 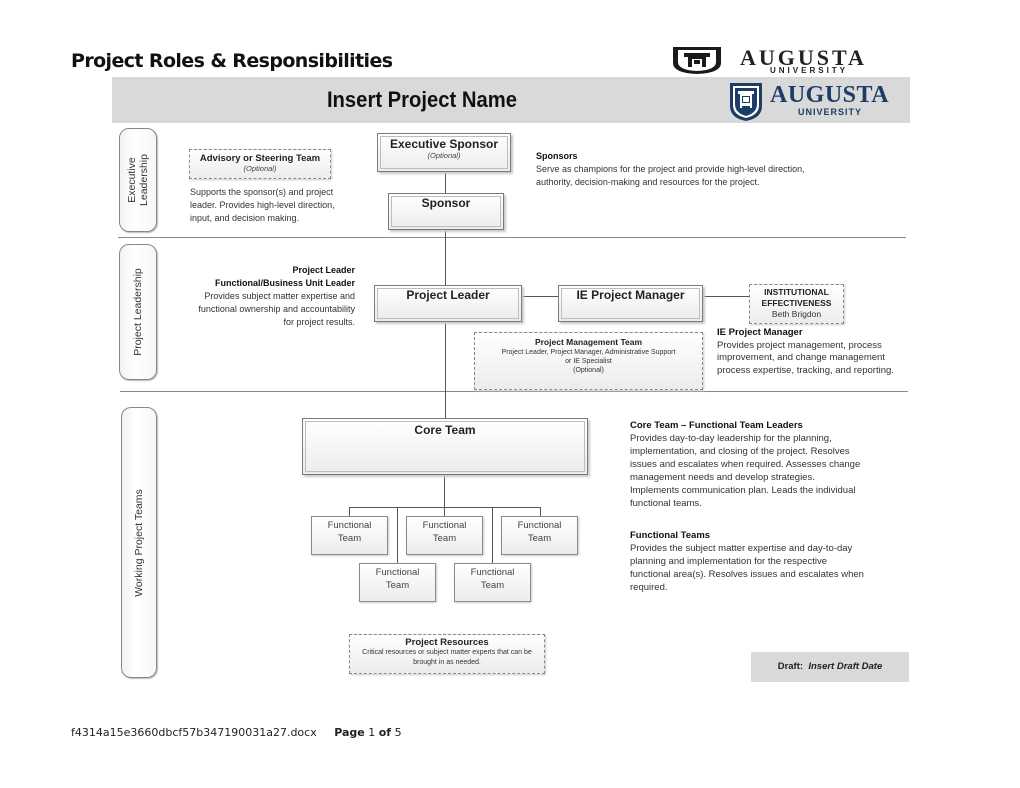 What do you see at coordinates (444, 155) in the screenshot?
I see `executive-sponsor-optional: (Optional)` at bounding box center [444, 155].